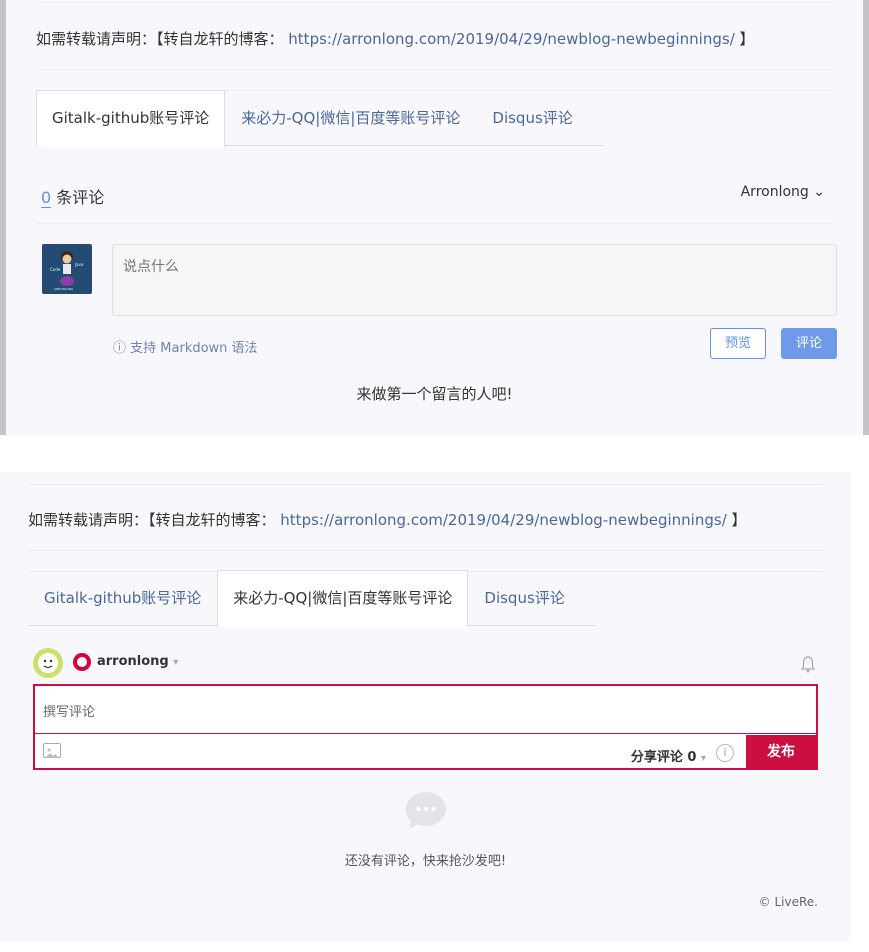 This screenshot has width=869, height=952. Describe the element at coordinates (781, 752) in the screenshot. I see `post-button: 发布` at that location.